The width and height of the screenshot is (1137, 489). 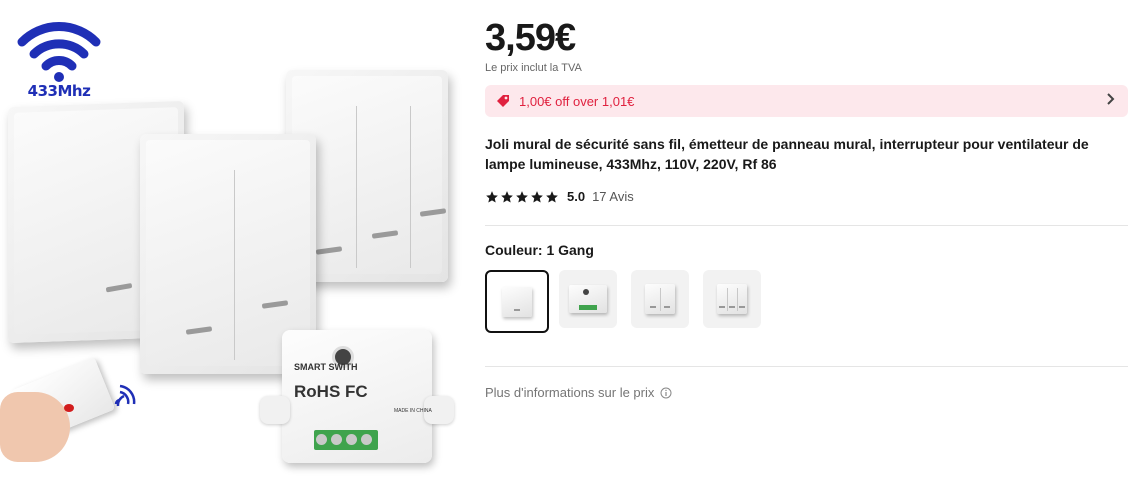 What do you see at coordinates (660, 299) in the screenshot?
I see `swatch-2-gang` at bounding box center [660, 299].